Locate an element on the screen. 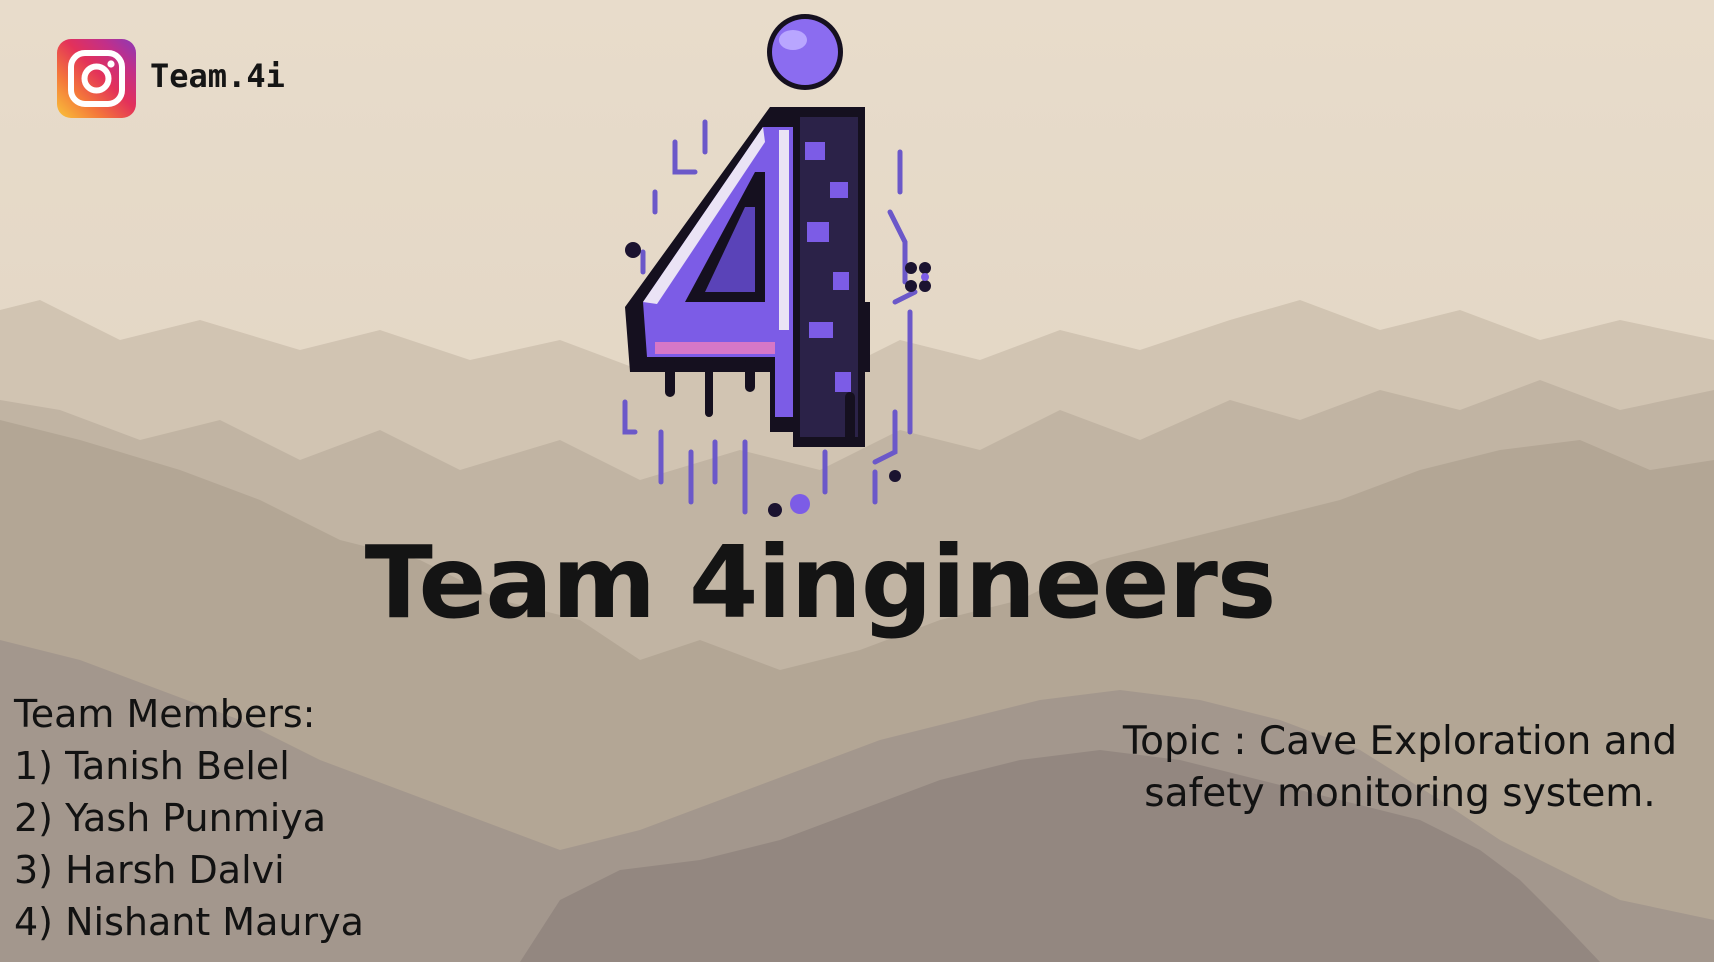 The height and width of the screenshot is (962, 1714). team-4i-logo is located at coordinates (776, 265).